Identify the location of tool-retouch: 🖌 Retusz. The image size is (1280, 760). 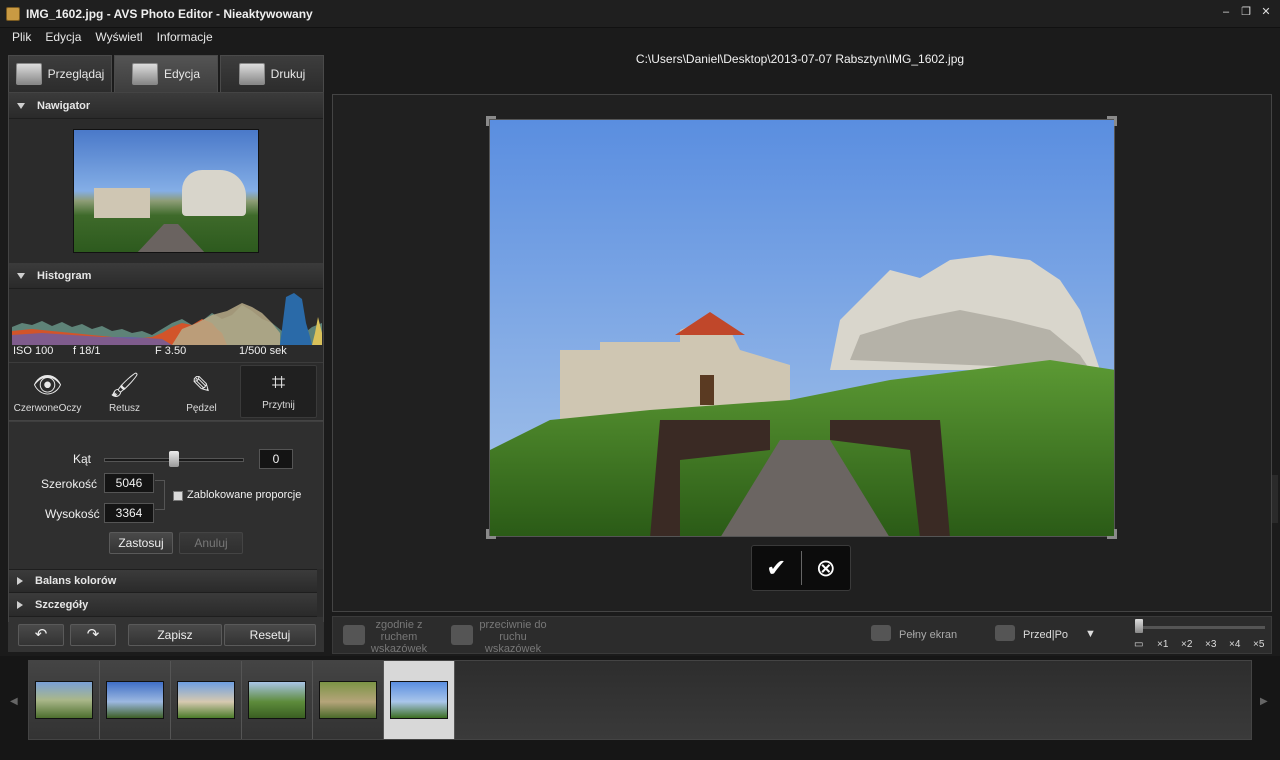
(124, 391).